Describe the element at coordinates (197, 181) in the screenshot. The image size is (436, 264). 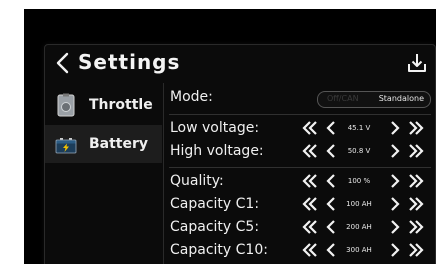
I see `quality-label: Quality:` at that location.